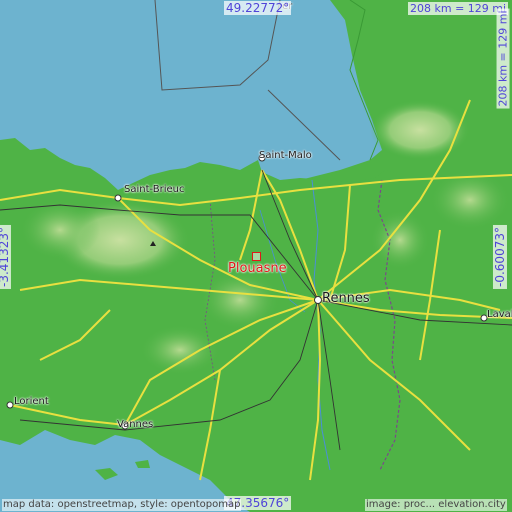 This screenshot has width=512, height=512. I want to click on coord-left: -3.41323°, so click(5, 257).